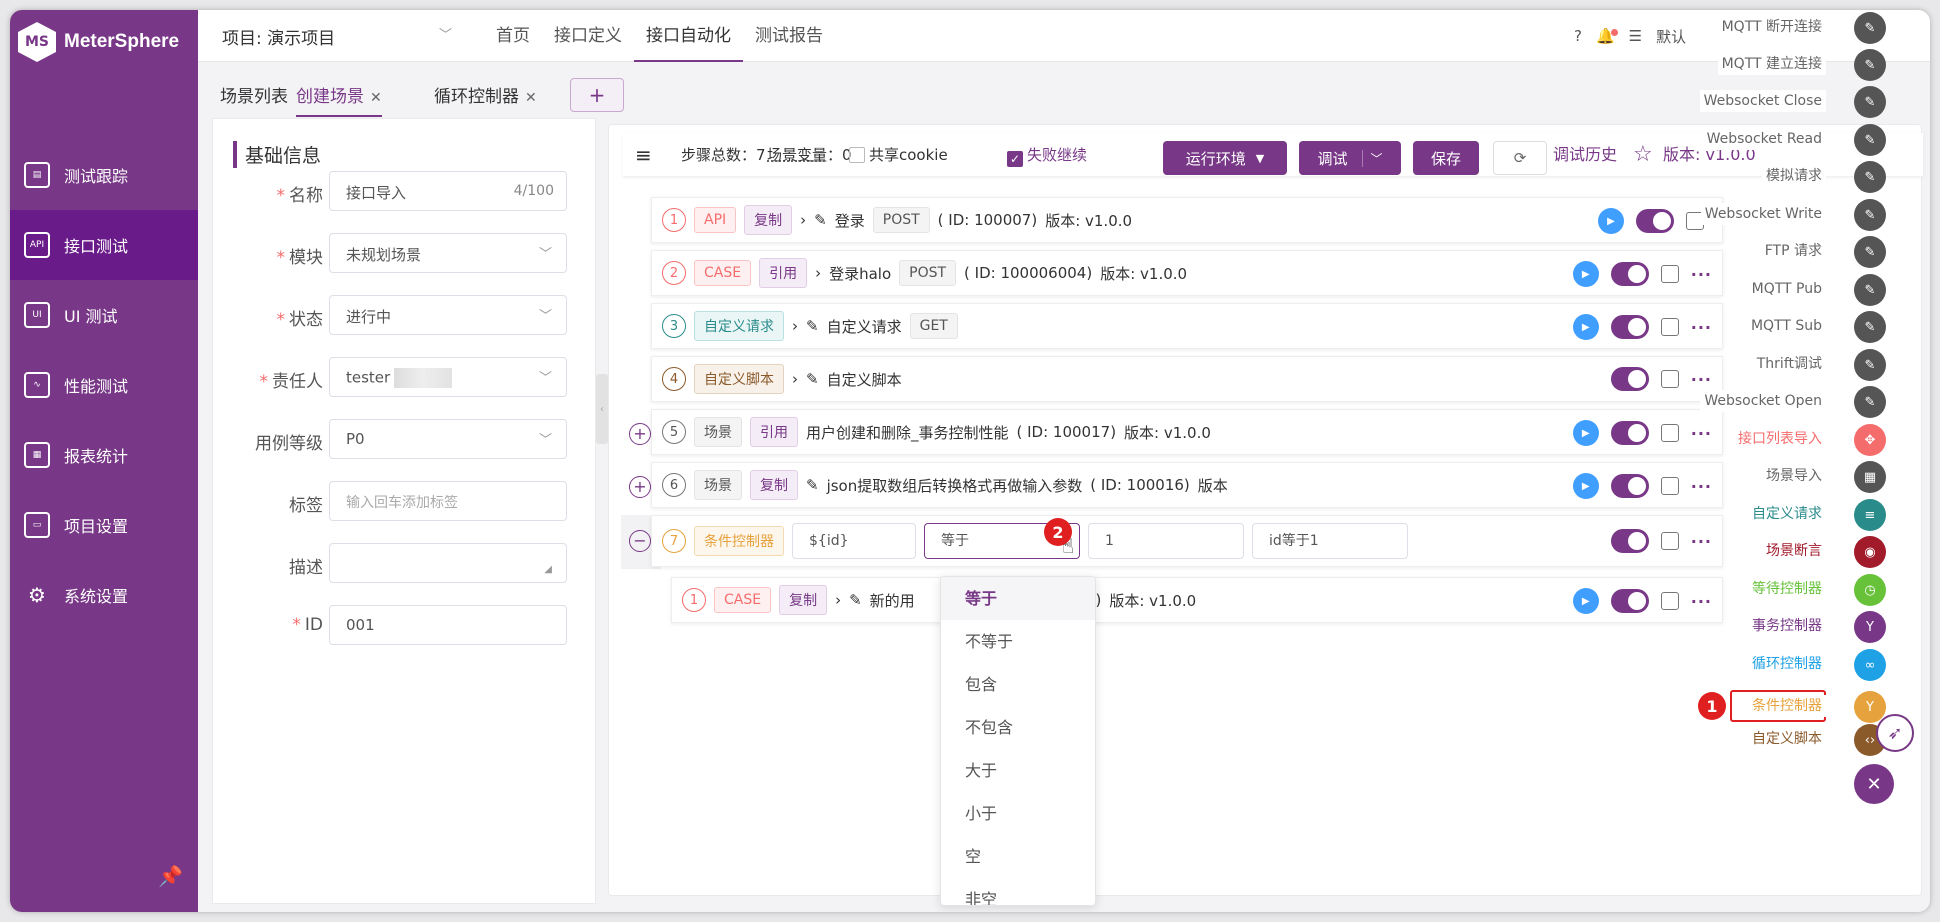 The height and width of the screenshot is (922, 1940). I want to click on condition-controller-row: 7 条件控制器 ${id} 等于︿ 1 id等于1 ···, so click(1187, 541).